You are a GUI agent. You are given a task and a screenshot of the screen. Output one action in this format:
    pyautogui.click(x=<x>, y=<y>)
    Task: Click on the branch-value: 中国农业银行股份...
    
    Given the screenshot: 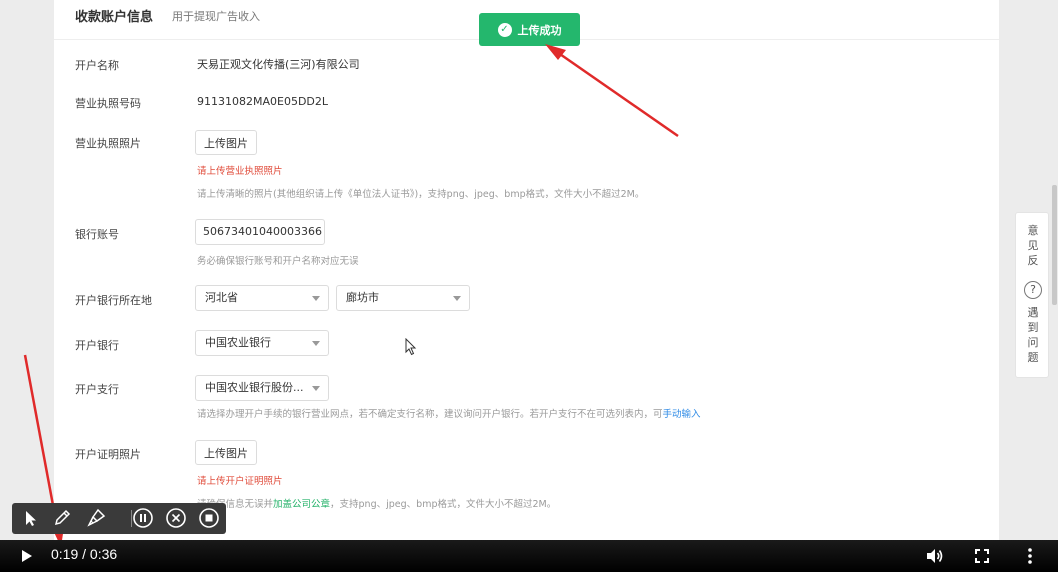 What is the action you would take?
    pyautogui.click(x=254, y=387)
    